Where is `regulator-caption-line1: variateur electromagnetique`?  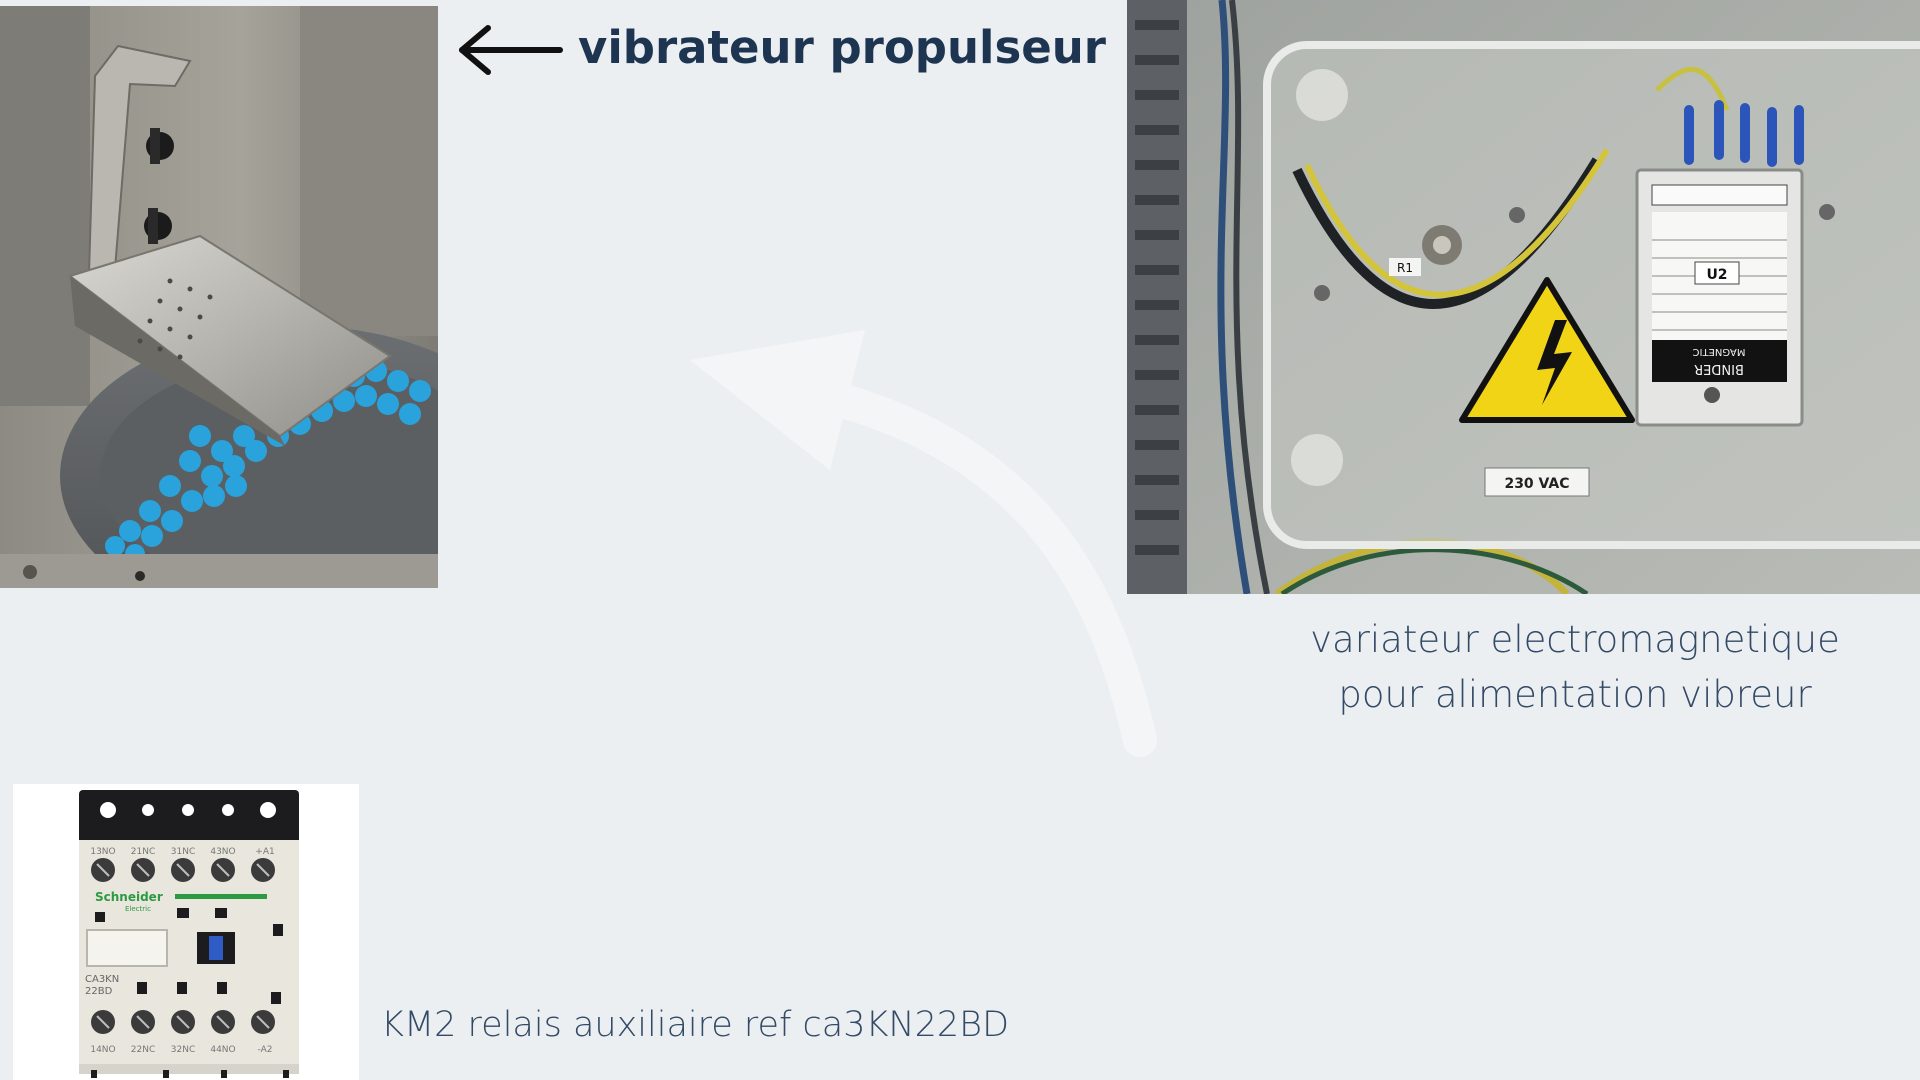
regulator-caption-line1: variateur electromagnetique is located at coordinates (1575, 639).